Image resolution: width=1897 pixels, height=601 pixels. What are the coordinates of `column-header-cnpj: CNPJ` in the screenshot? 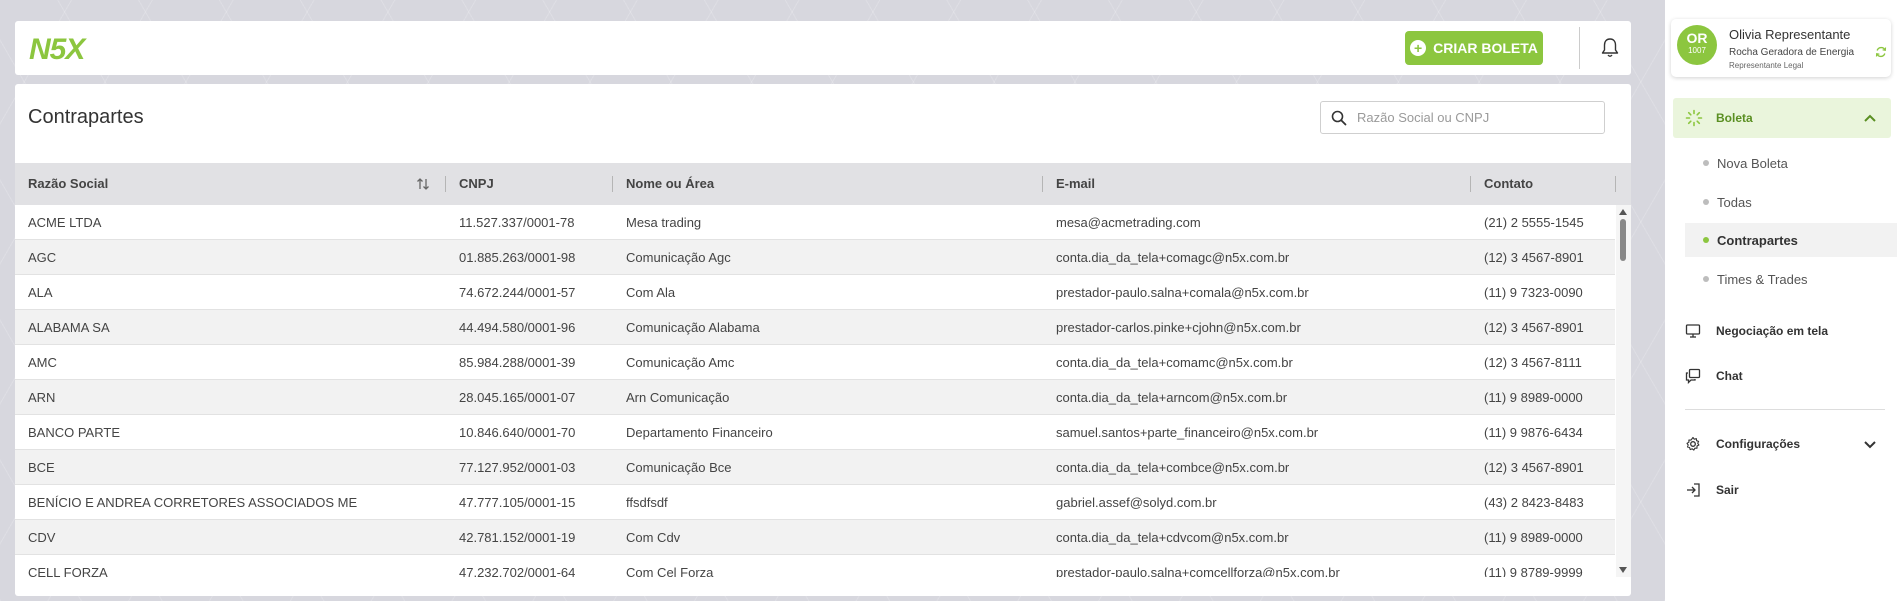 It's located at (476, 184).